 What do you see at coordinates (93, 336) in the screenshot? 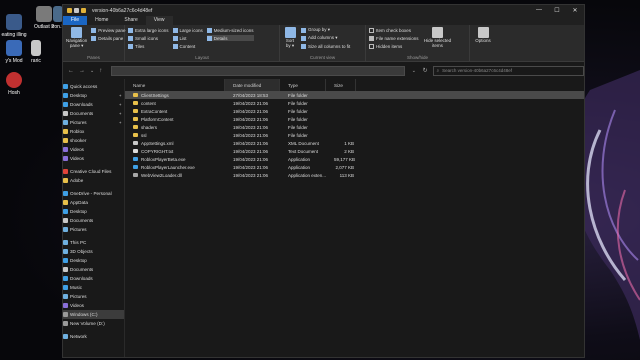
I see `sidebar-item: Network` at bounding box center [93, 336].